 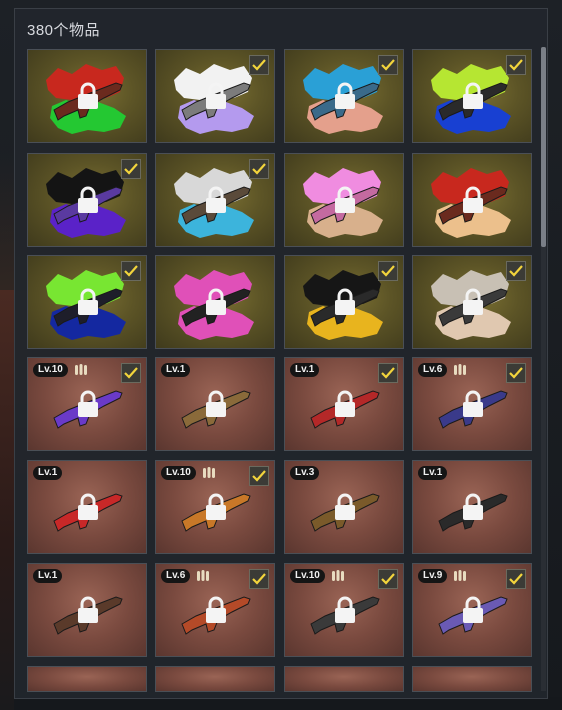 What do you see at coordinates (305, 473) in the screenshot?
I see `level-badge: Lv.3` at bounding box center [305, 473].